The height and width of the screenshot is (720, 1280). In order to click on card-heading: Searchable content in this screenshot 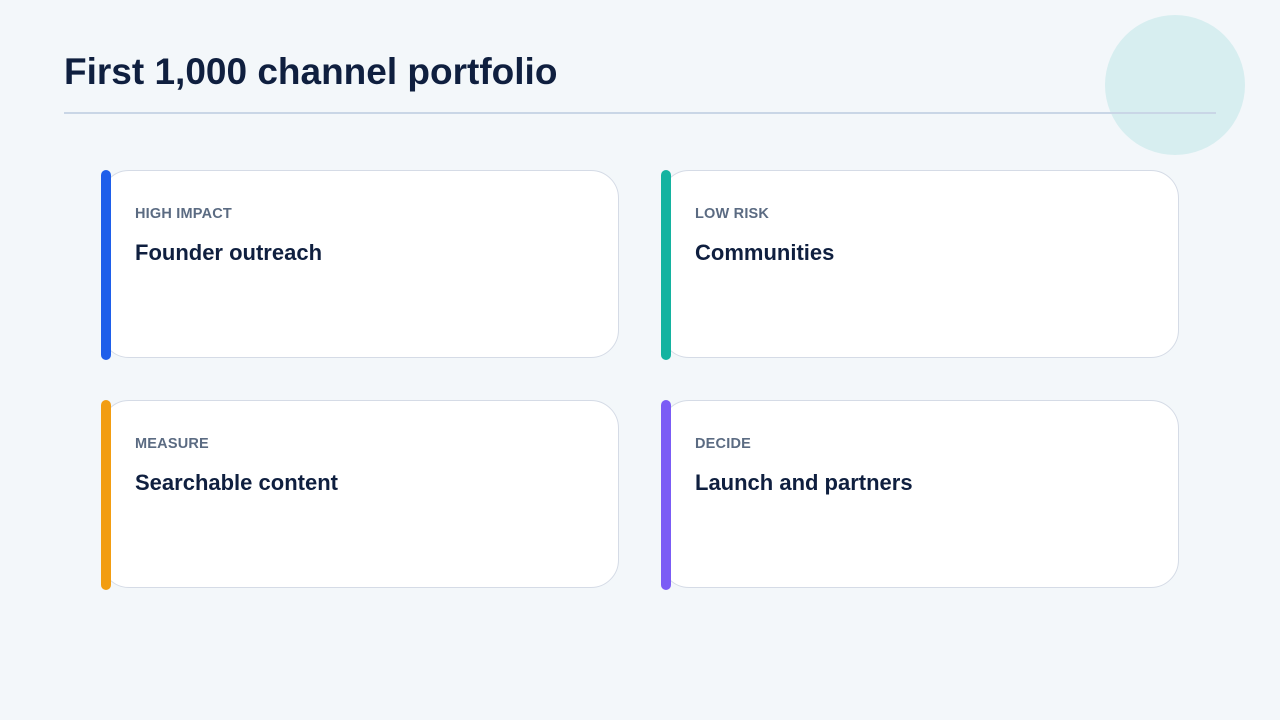, I will do `click(236, 482)`.